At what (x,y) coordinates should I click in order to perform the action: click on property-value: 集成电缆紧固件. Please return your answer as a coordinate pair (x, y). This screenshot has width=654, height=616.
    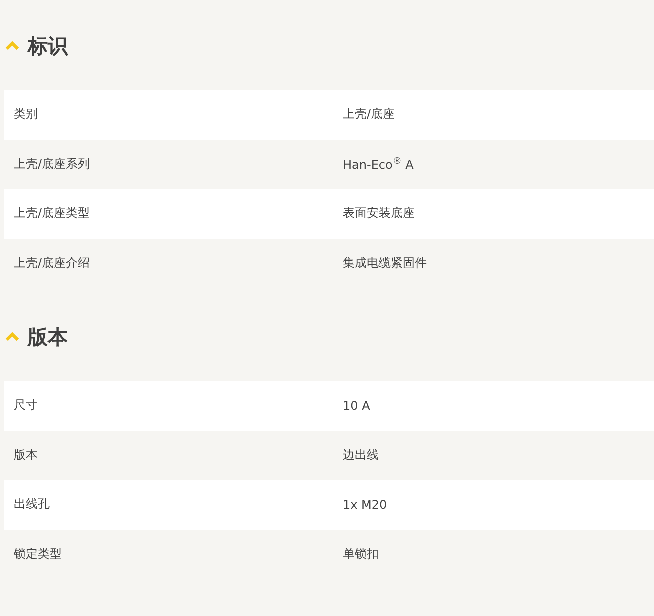
    Looking at the image, I should click on (385, 263).